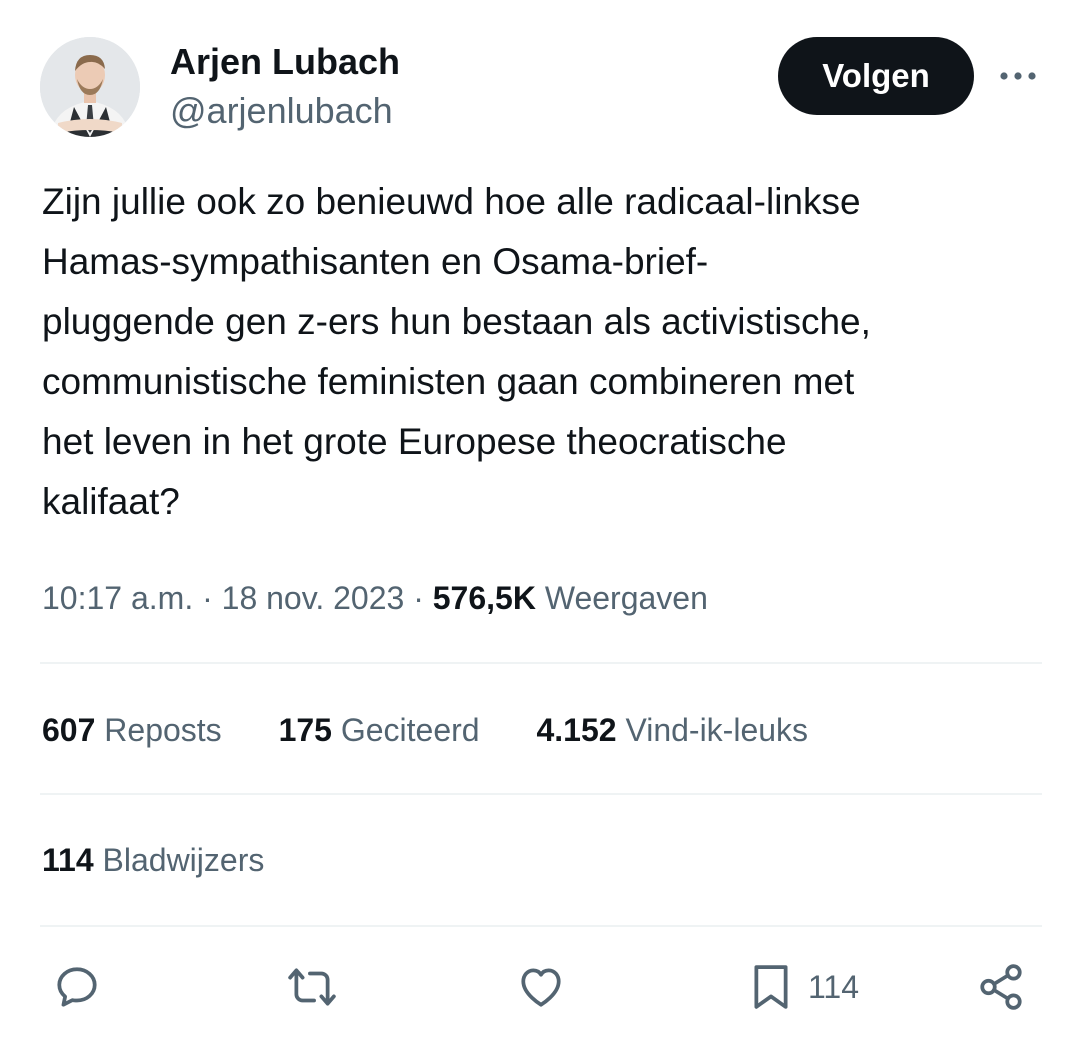  Describe the element at coordinates (163, 730) in the screenshot. I see `reposts-label: Reposts` at that location.